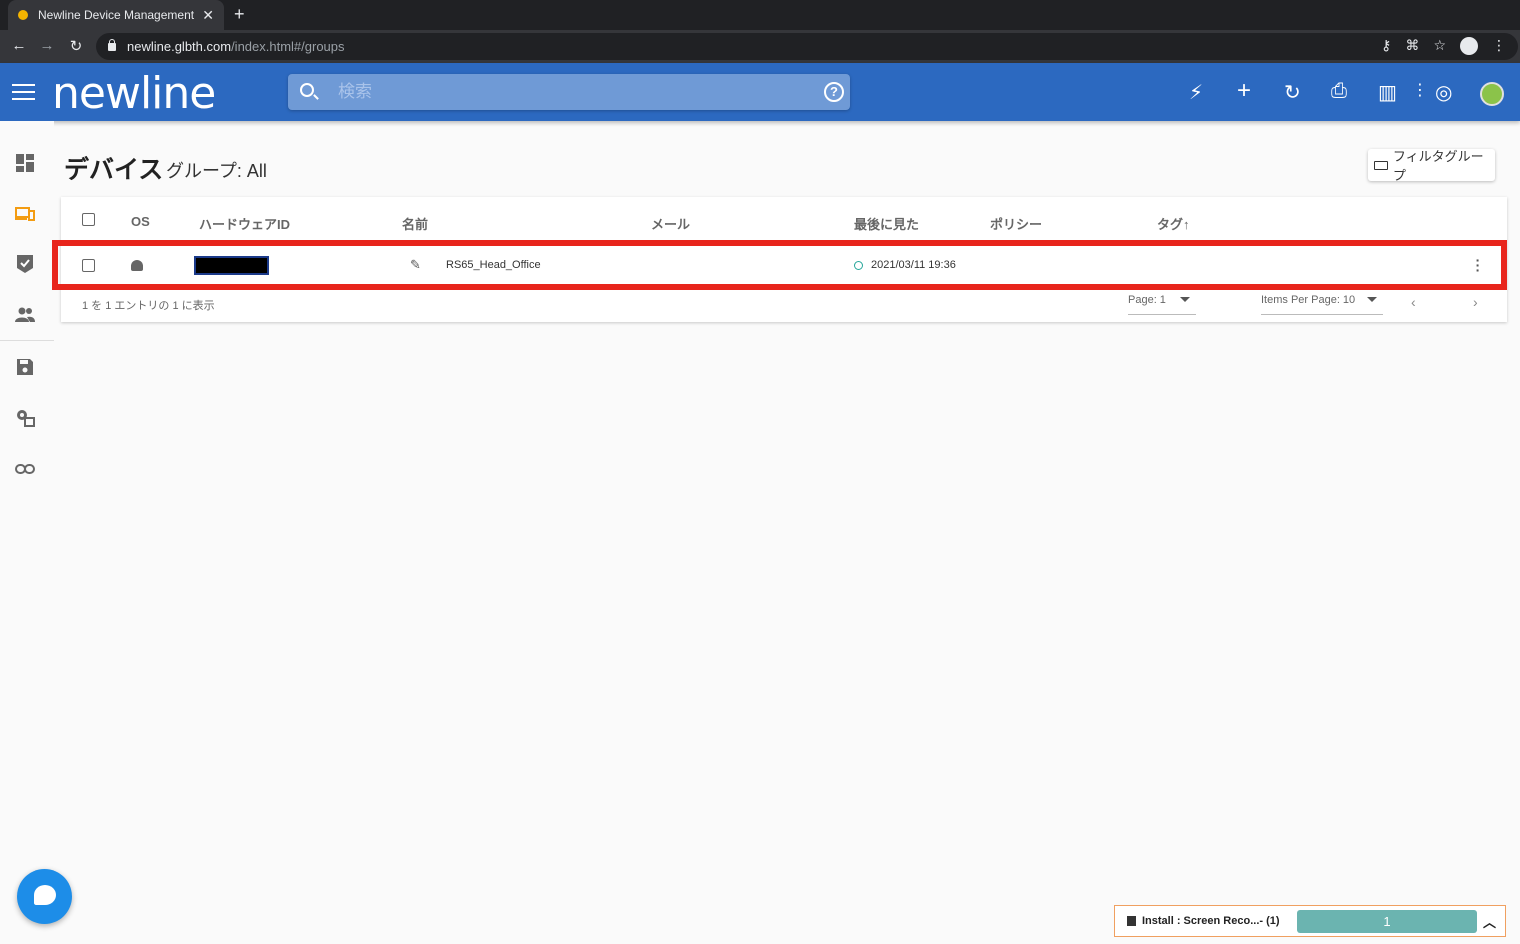 This screenshot has width=1520, height=944. What do you see at coordinates (76, 46) in the screenshot?
I see `reload-icon: ↻` at bounding box center [76, 46].